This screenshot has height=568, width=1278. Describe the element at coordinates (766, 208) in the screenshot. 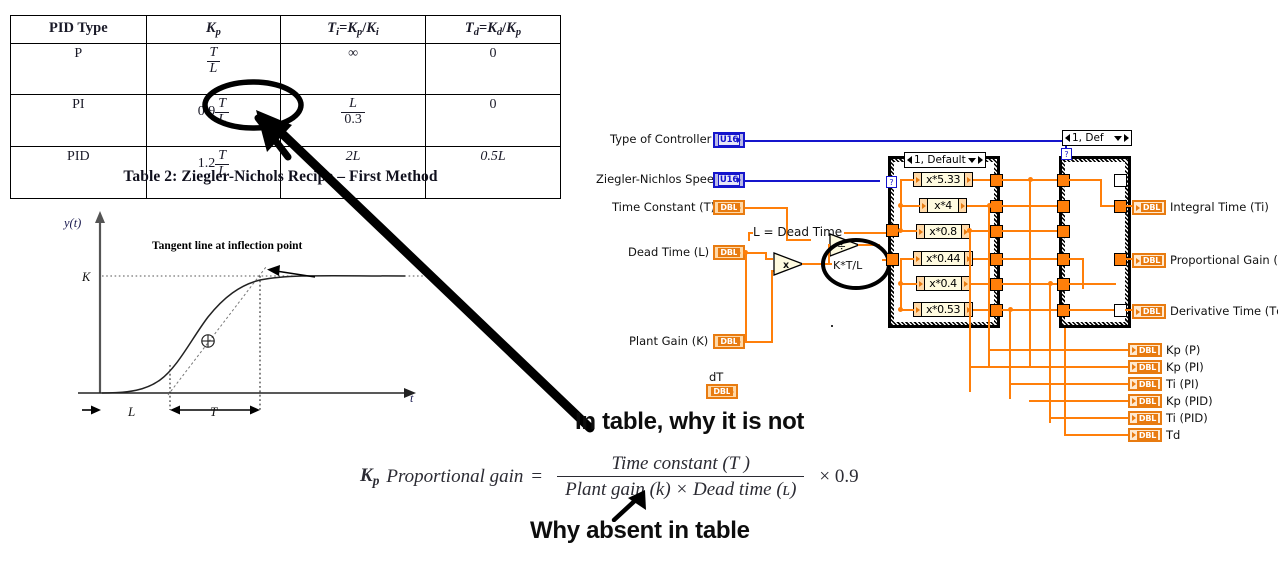

I see `wire-time-constant` at that location.